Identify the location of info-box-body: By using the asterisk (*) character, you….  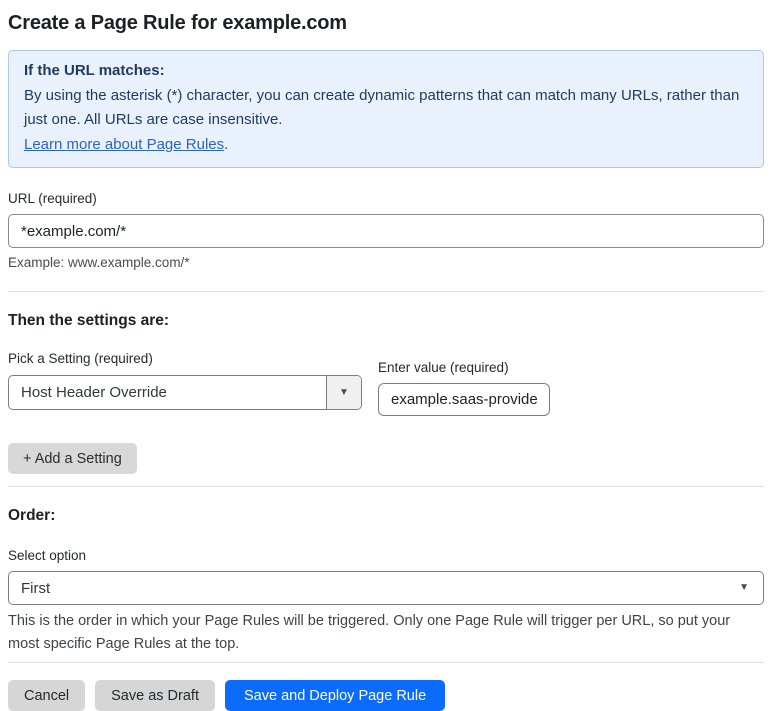
(382, 107).